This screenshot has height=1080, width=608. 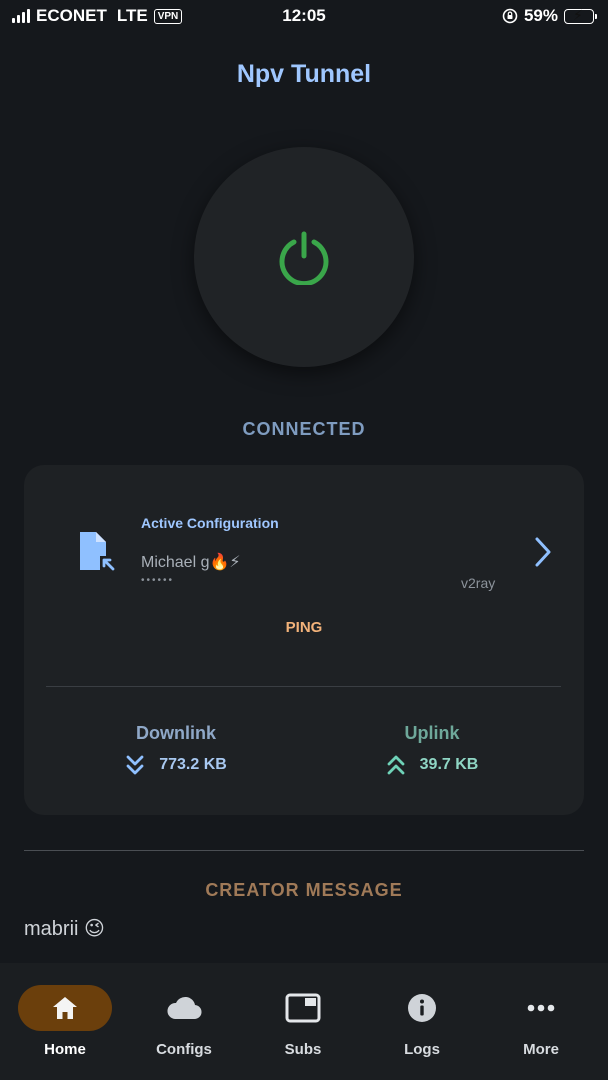 I want to click on status-bar: ECONET LTE VPN 12:05 59% ⚡, so click(x=304, y=17).